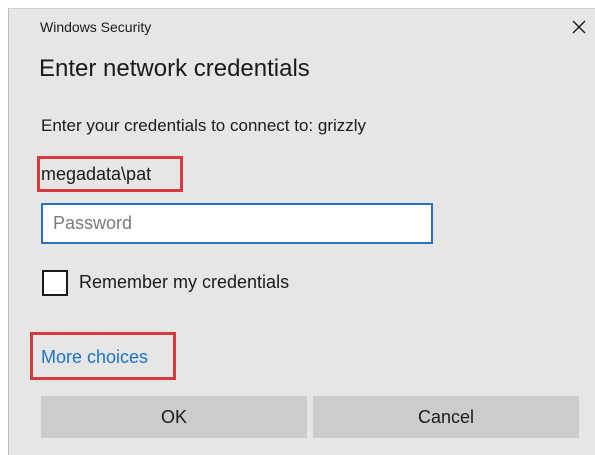 Image resolution: width=595 pixels, height=455 pixels. Describe the element at coordinates (94, 357) in the screenshot. I see `more-choices-link: More choices` at that location.